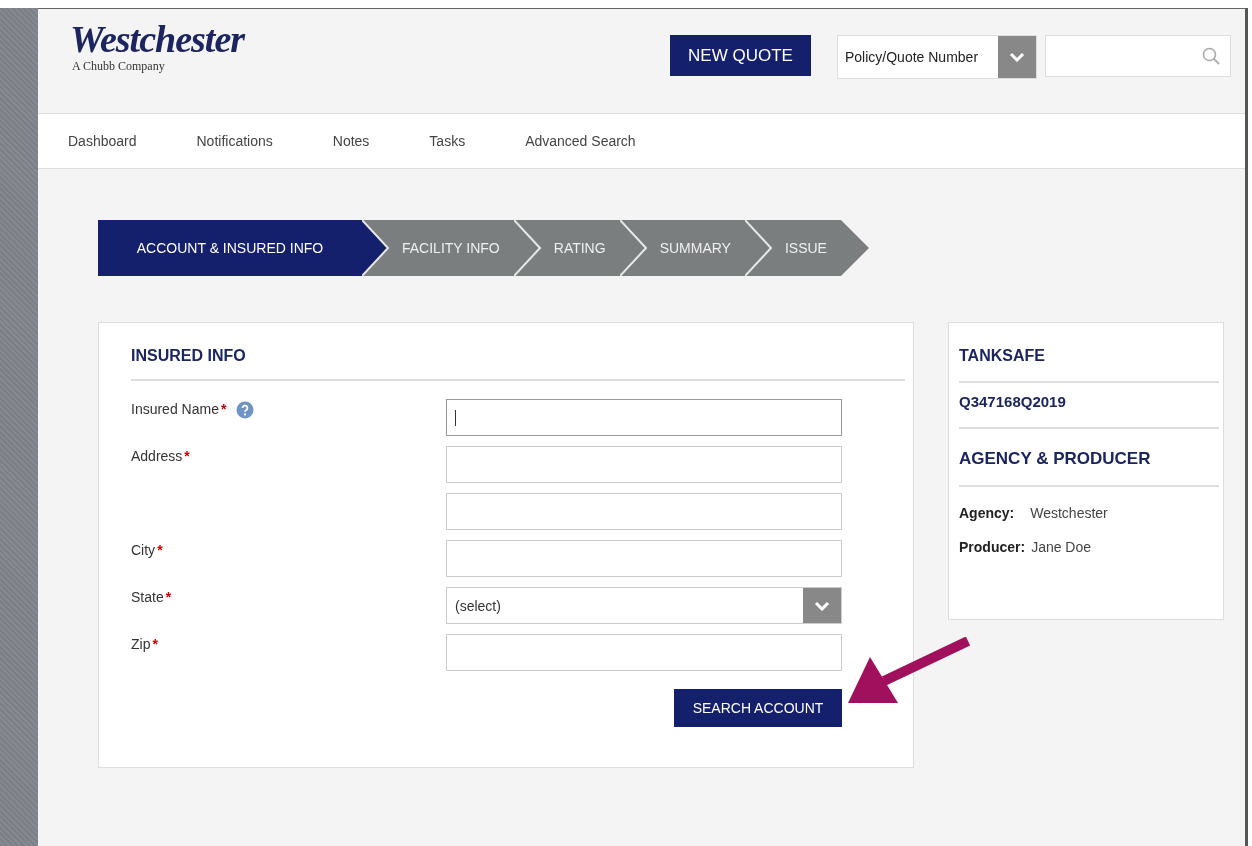 The image size is (1252, 846). I want to click on search-type-dropdown: Policy/Quote Number, so click(937, 57).